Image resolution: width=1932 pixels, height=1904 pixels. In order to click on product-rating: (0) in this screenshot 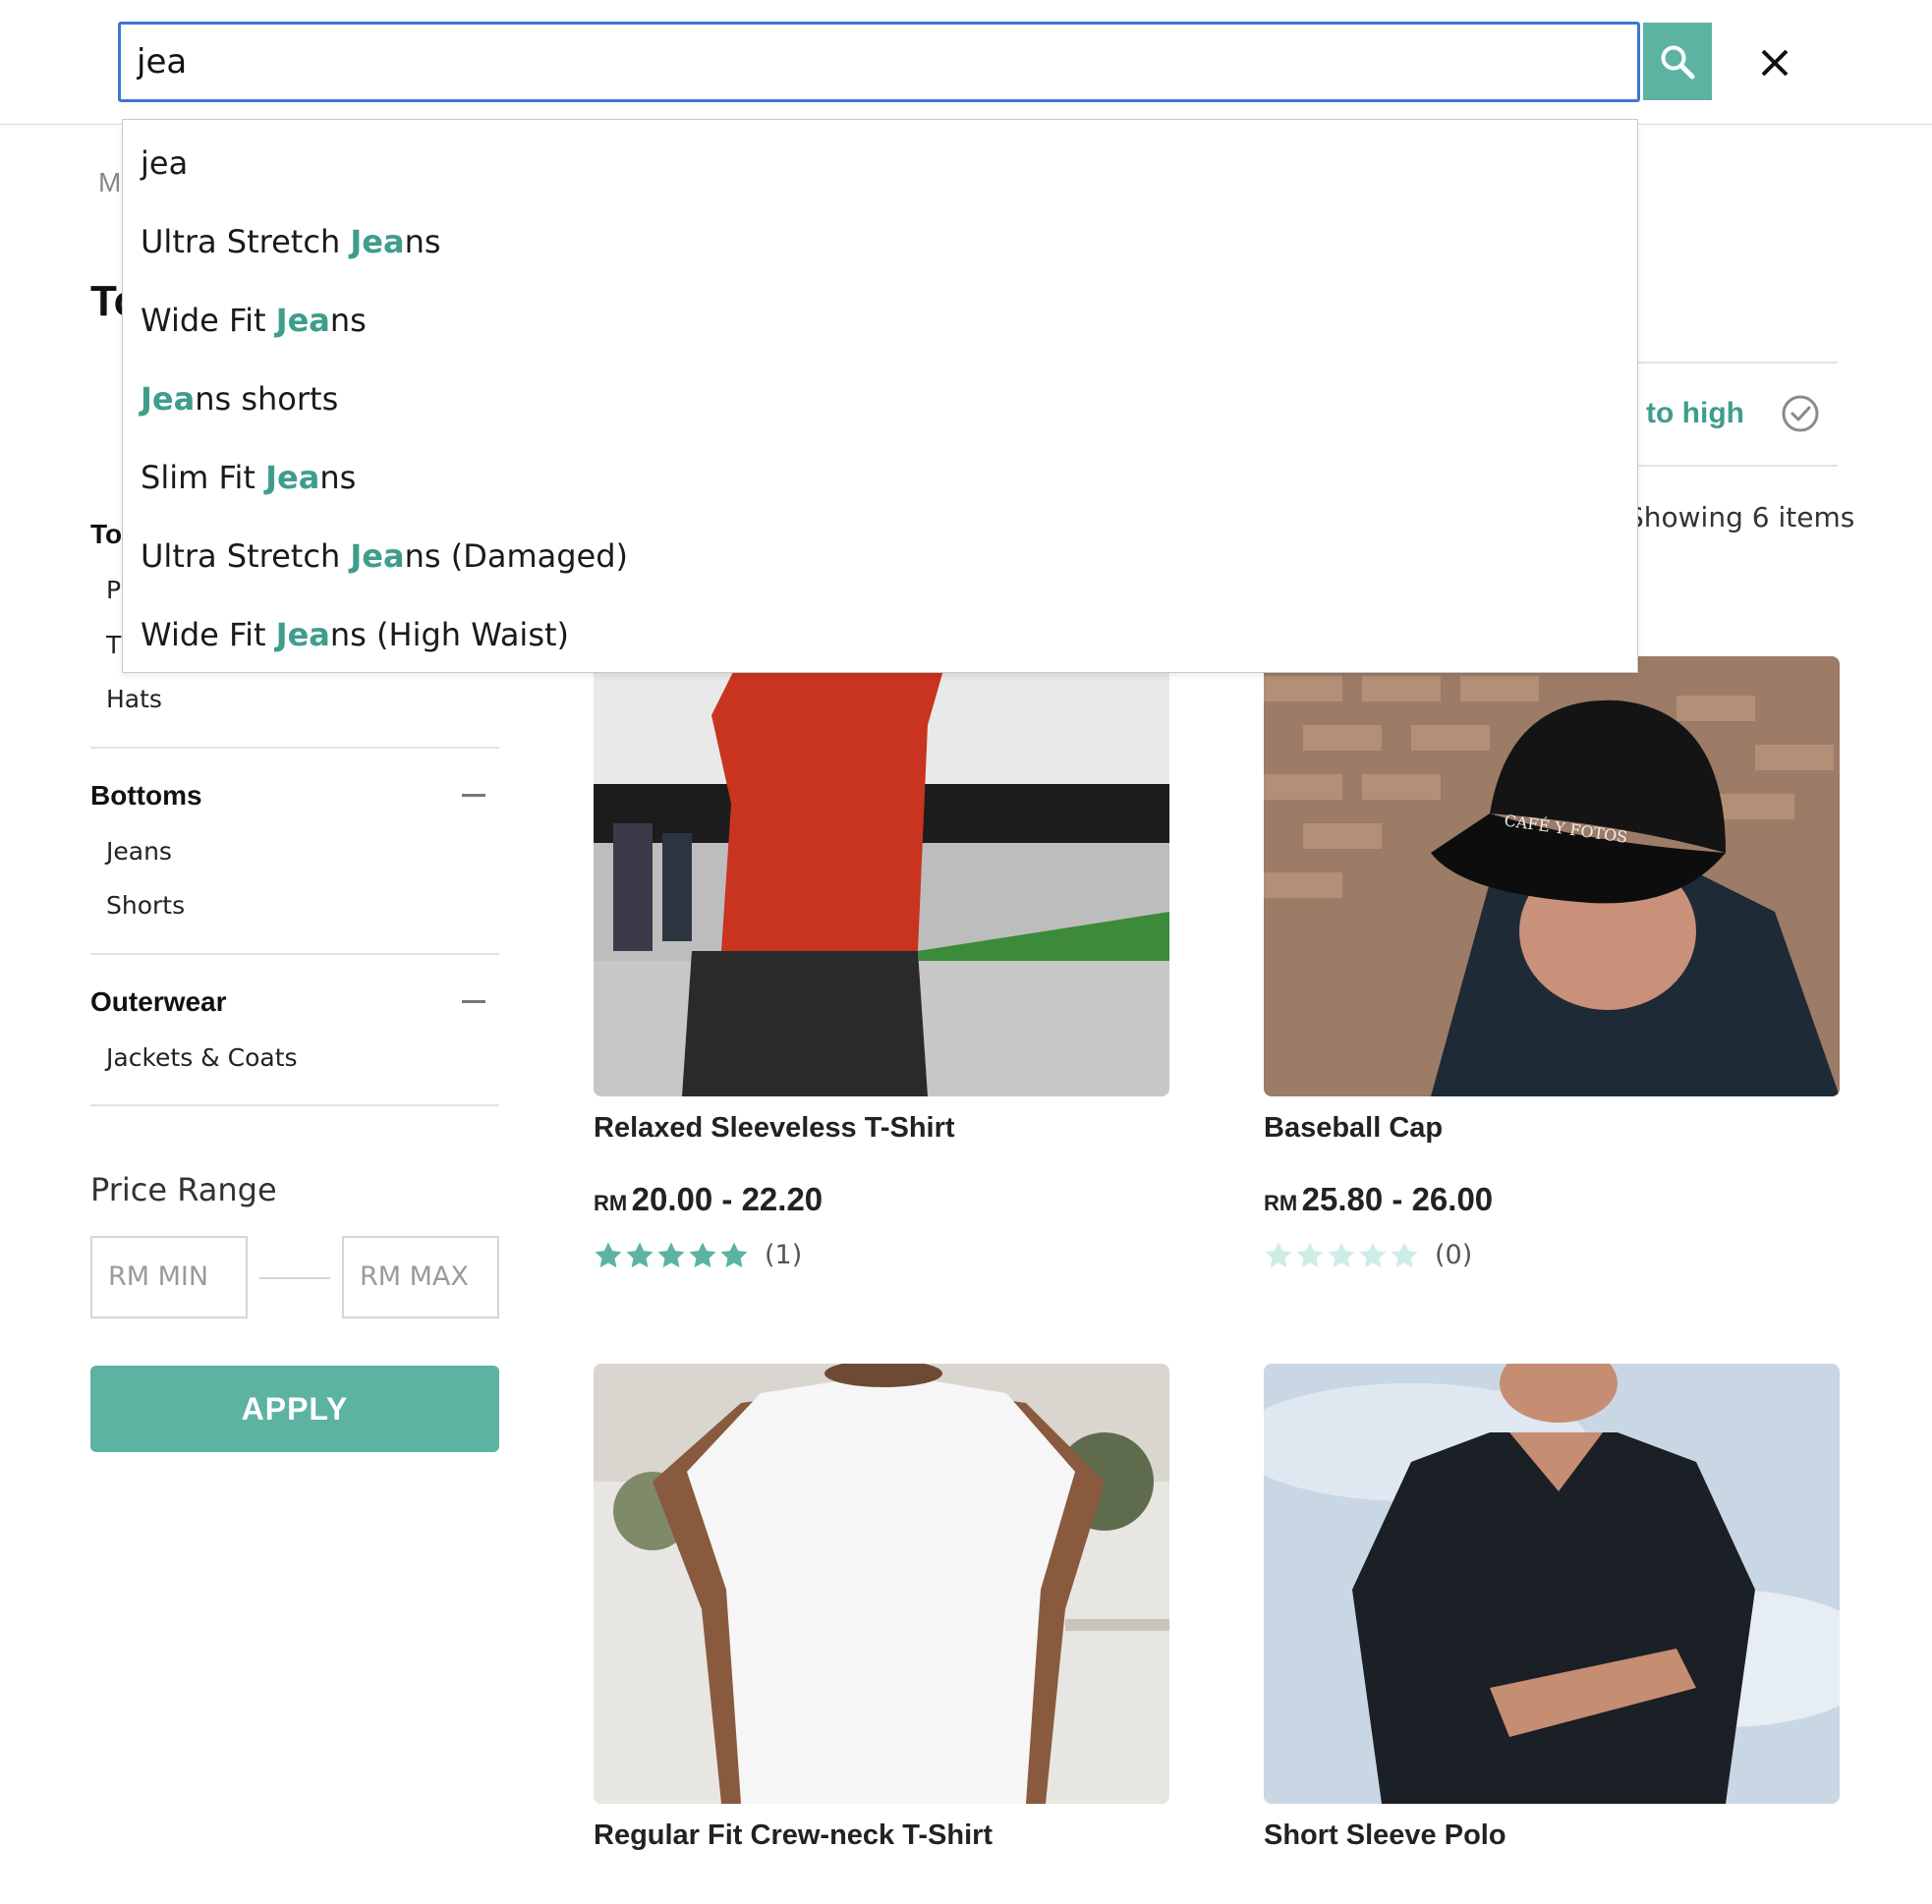, I will do `click(1368, 1255)`.